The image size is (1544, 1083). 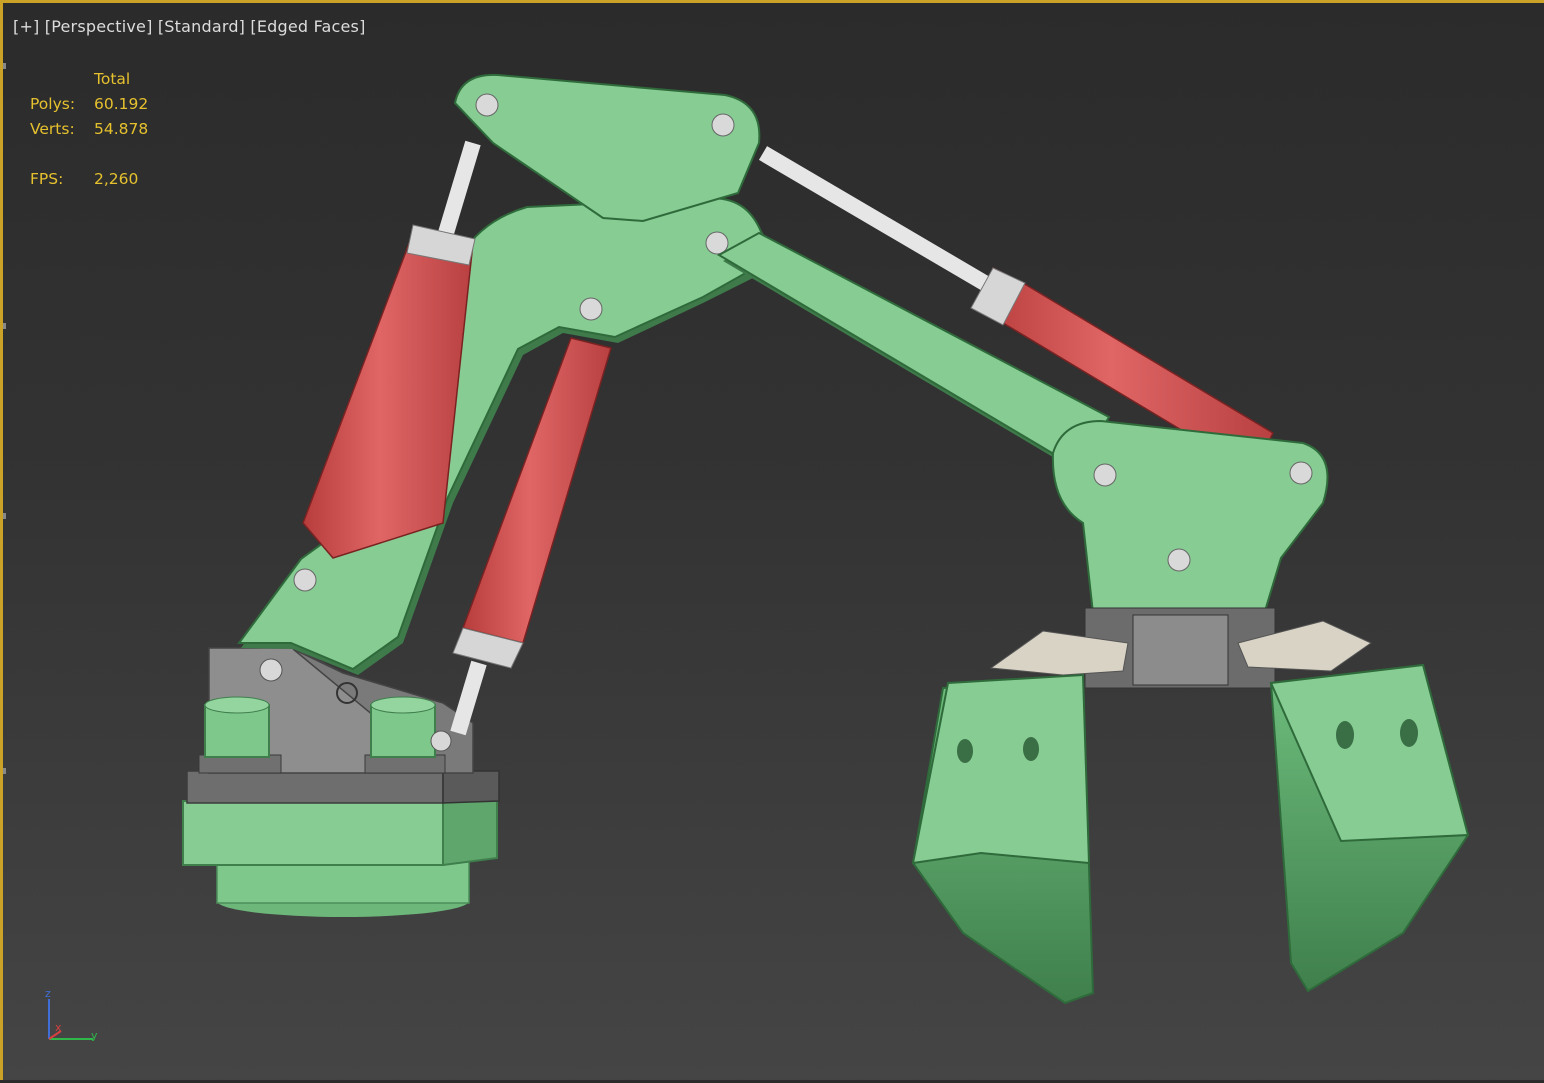 What do you see at coordinates (74, 1017) in the screenshot?
I see `axis-tripod: z x y` at bounding box center [74, 1017].